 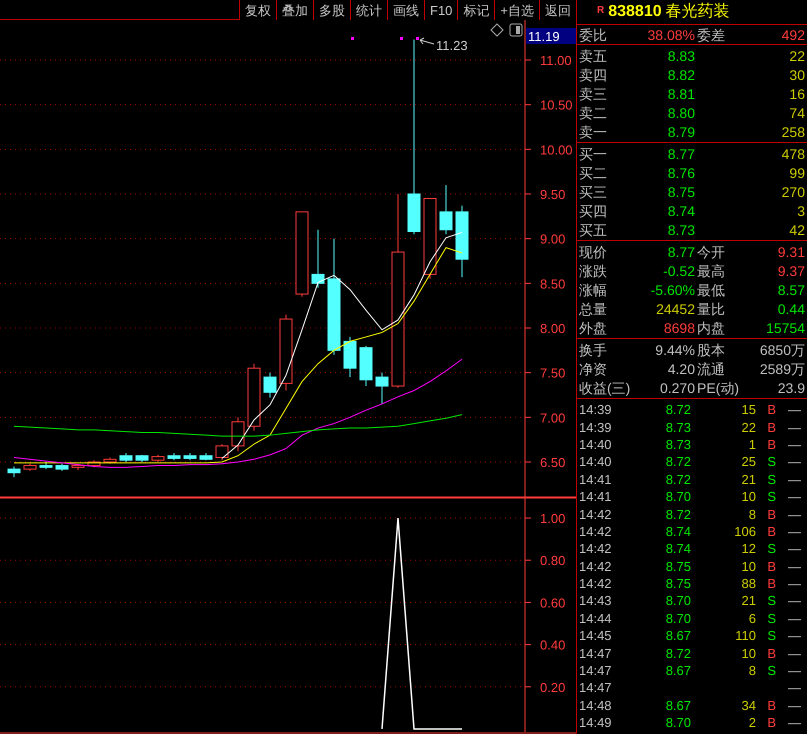 I want to click on order-volume: 258, so click(x=793, y=131).